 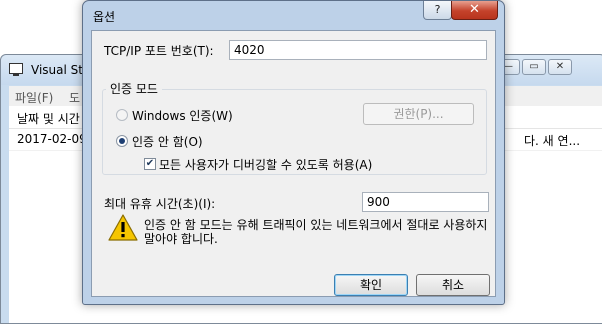 I want to click on column-header-datetime: 날짜 및 시간, so click(x=48, y=118).